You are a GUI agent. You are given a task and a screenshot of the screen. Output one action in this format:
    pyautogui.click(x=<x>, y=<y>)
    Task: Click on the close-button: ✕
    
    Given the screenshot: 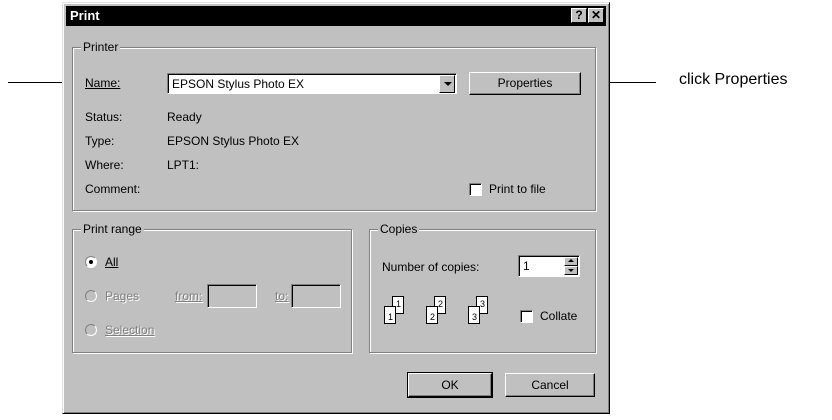 What is the action you would take?
    pyautogui.click(x=596, y=15)
    